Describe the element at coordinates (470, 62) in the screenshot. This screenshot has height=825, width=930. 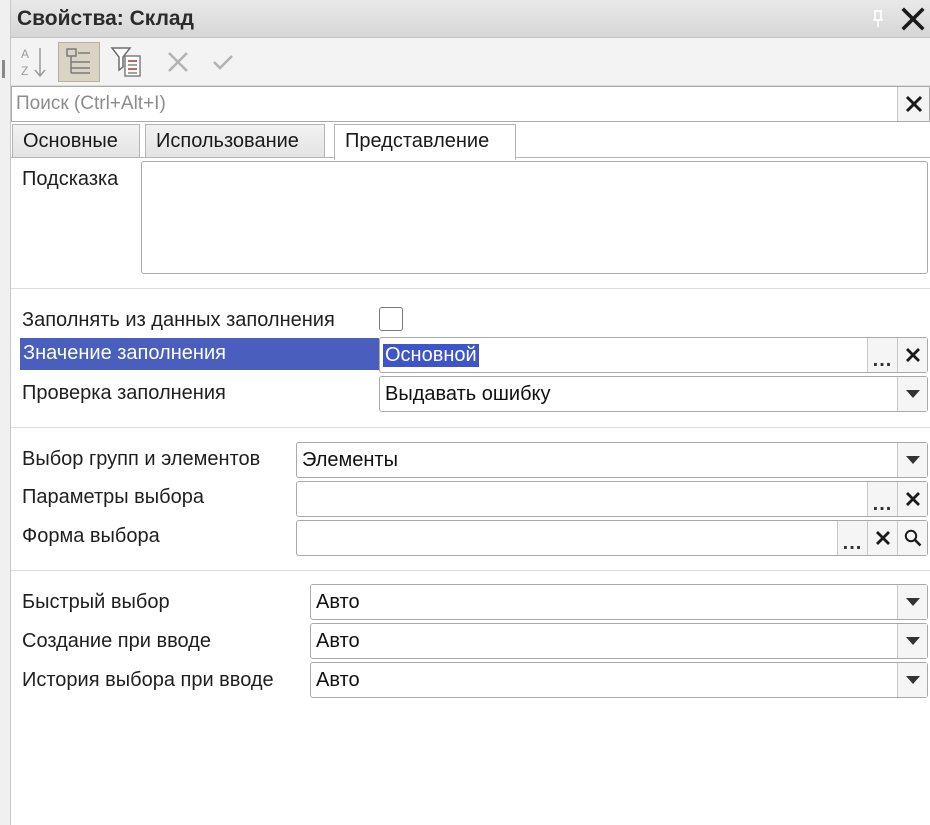
I see `toolbar: AZ` at that location.